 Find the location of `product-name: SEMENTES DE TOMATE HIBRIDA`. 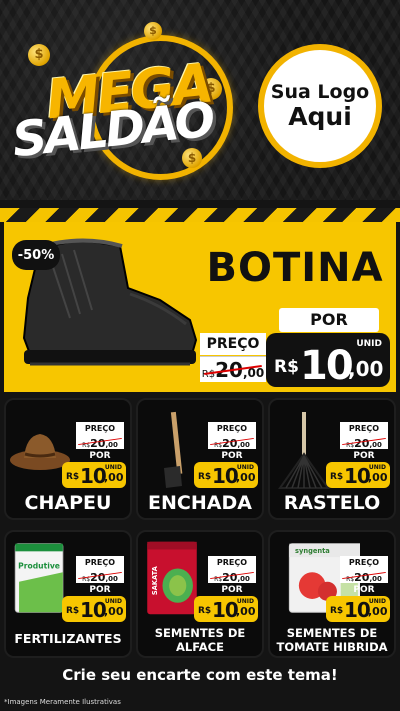

product-name: SEMENTES DE TOMATE HIBRIDA is located at coordinates (332, 640).